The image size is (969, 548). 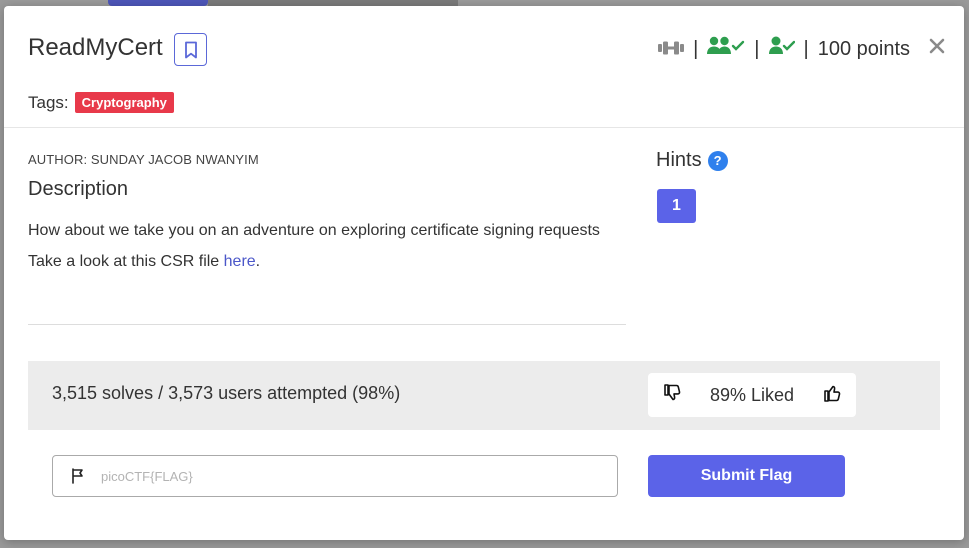 I want to click on description-divider, so click(x=327, y=324).